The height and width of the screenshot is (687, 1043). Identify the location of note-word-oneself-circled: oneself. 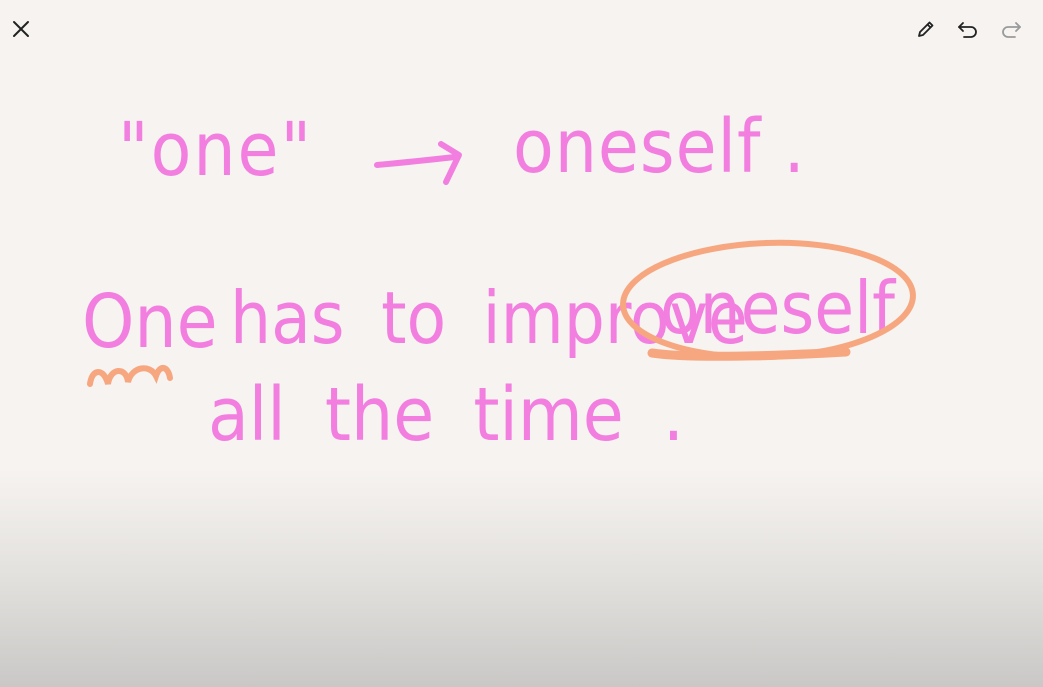
(778, 308).